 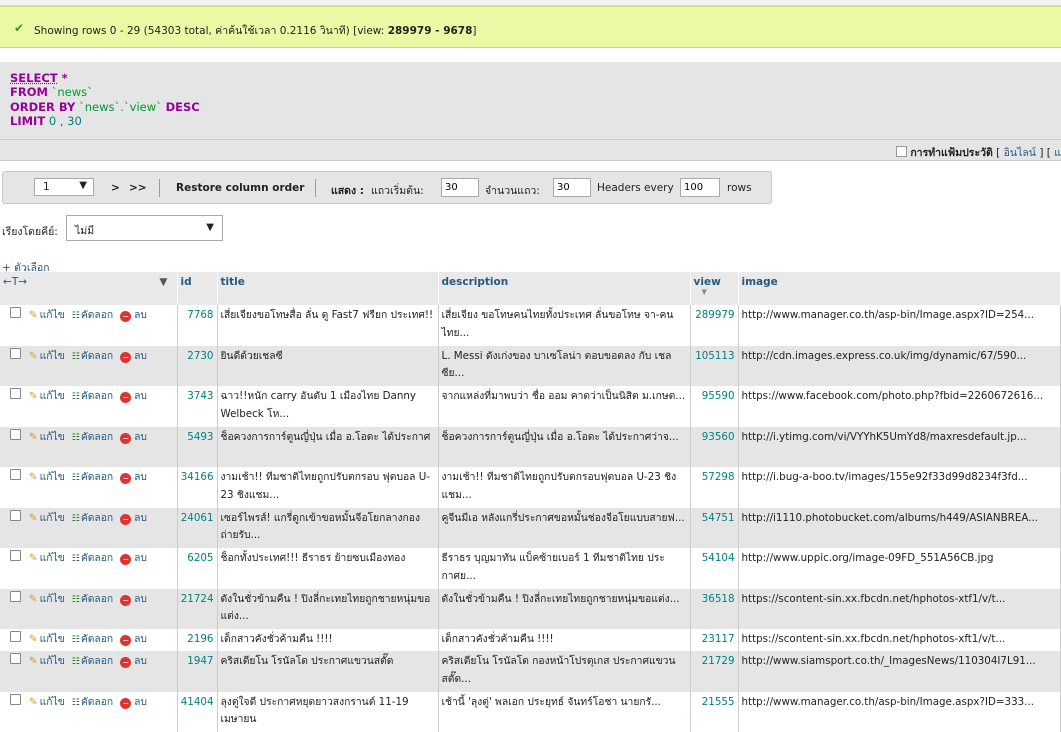 What do you see at coordinates (901, 151) in the screenshot?
I see `profiling-checkbox` at bounding box center [901, 151].